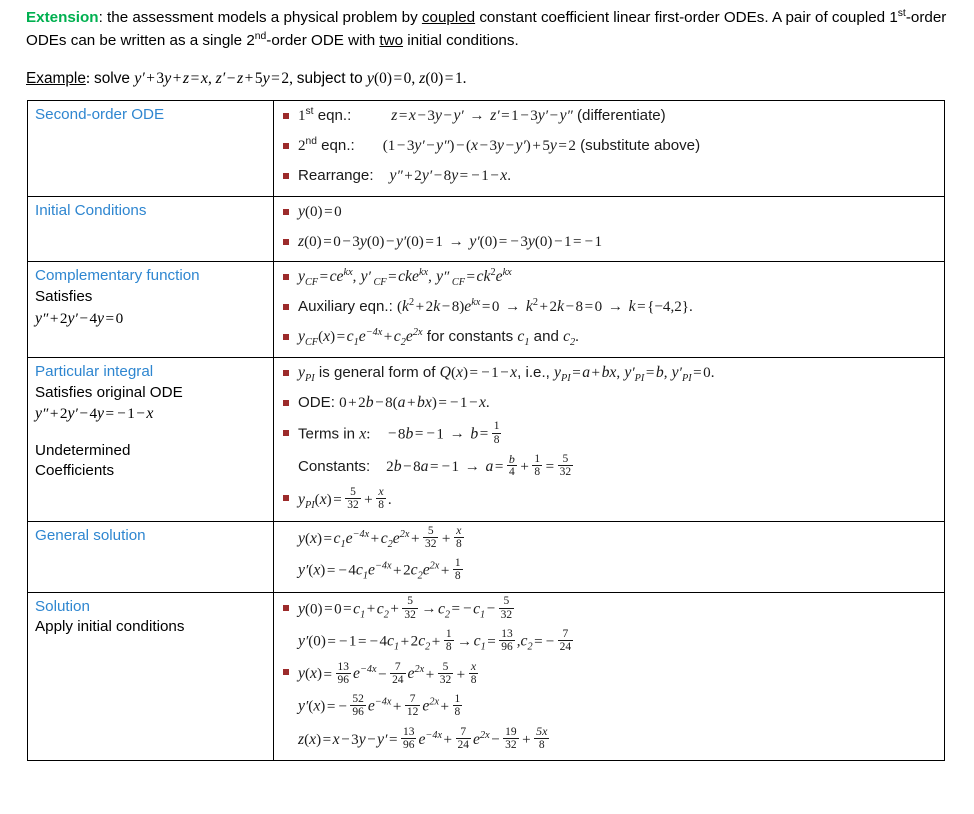  What do you see at coordinates (94, 371) in the screenshot?
I see `row-label: Particular integral` at bounding box center [94, 371].